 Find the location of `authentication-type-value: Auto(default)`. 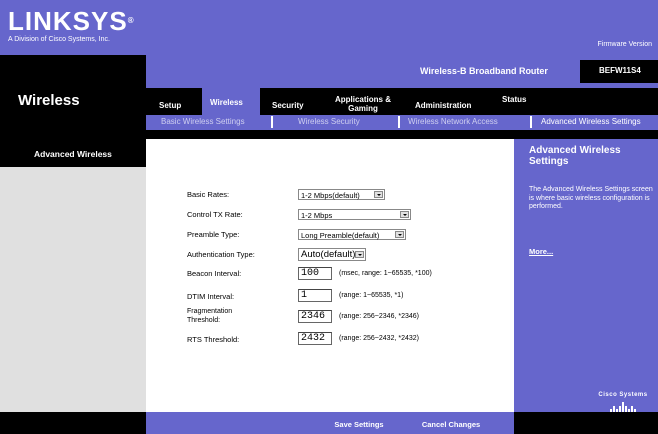

authentication-type-value: Auto(default) is located at coordinates (328, 254).